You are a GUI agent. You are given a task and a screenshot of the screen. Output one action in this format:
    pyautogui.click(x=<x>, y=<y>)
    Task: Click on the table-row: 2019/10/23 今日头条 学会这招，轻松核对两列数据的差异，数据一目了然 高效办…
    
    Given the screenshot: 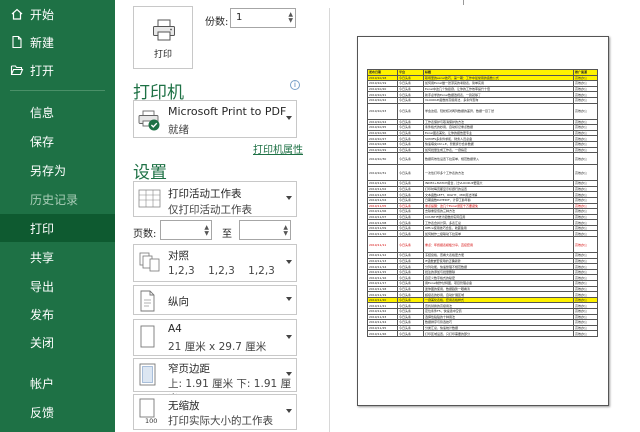 What is the action you would take?
    pyautogui.click(x=482, y=111)
    